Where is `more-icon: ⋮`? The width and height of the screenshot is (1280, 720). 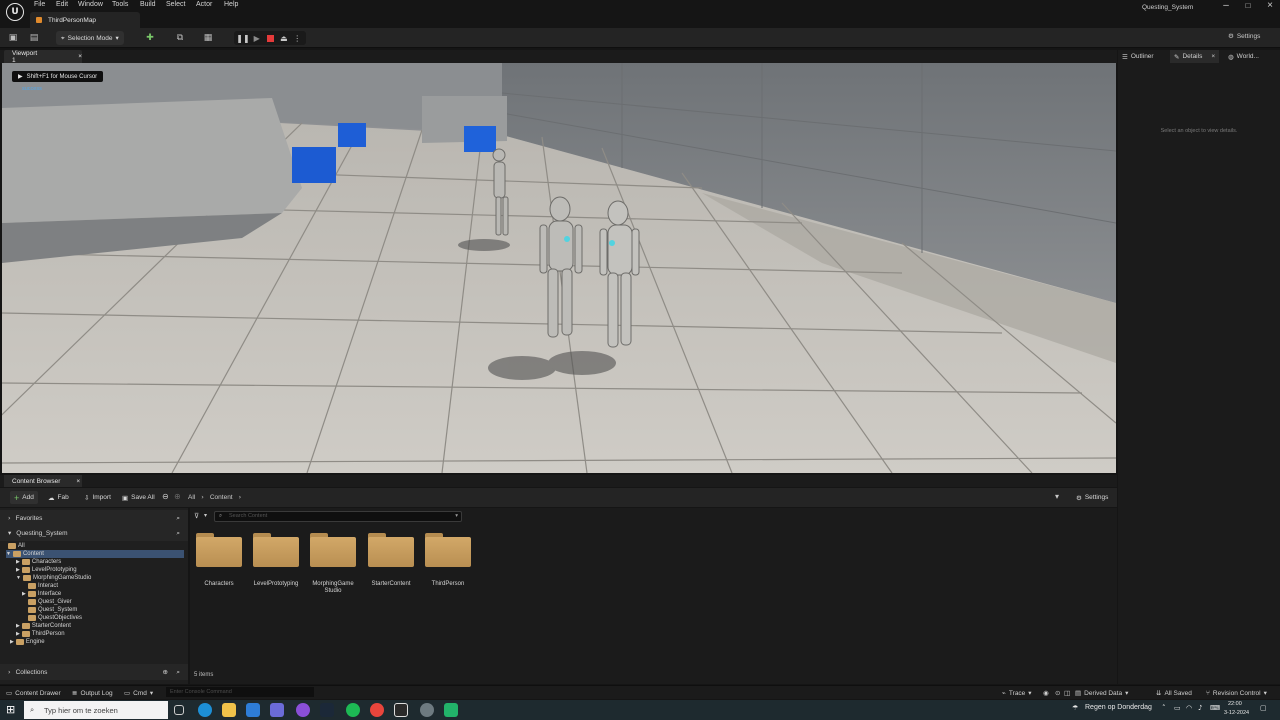 more-icon: ⋮ is located at coordinates (298, 38).